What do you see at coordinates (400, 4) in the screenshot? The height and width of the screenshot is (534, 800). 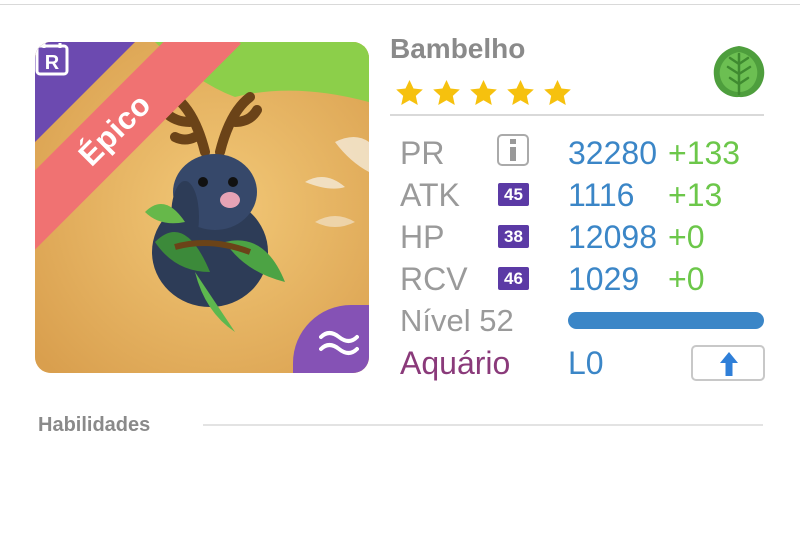 I see `top-divider` at bounding box center [400, 4].